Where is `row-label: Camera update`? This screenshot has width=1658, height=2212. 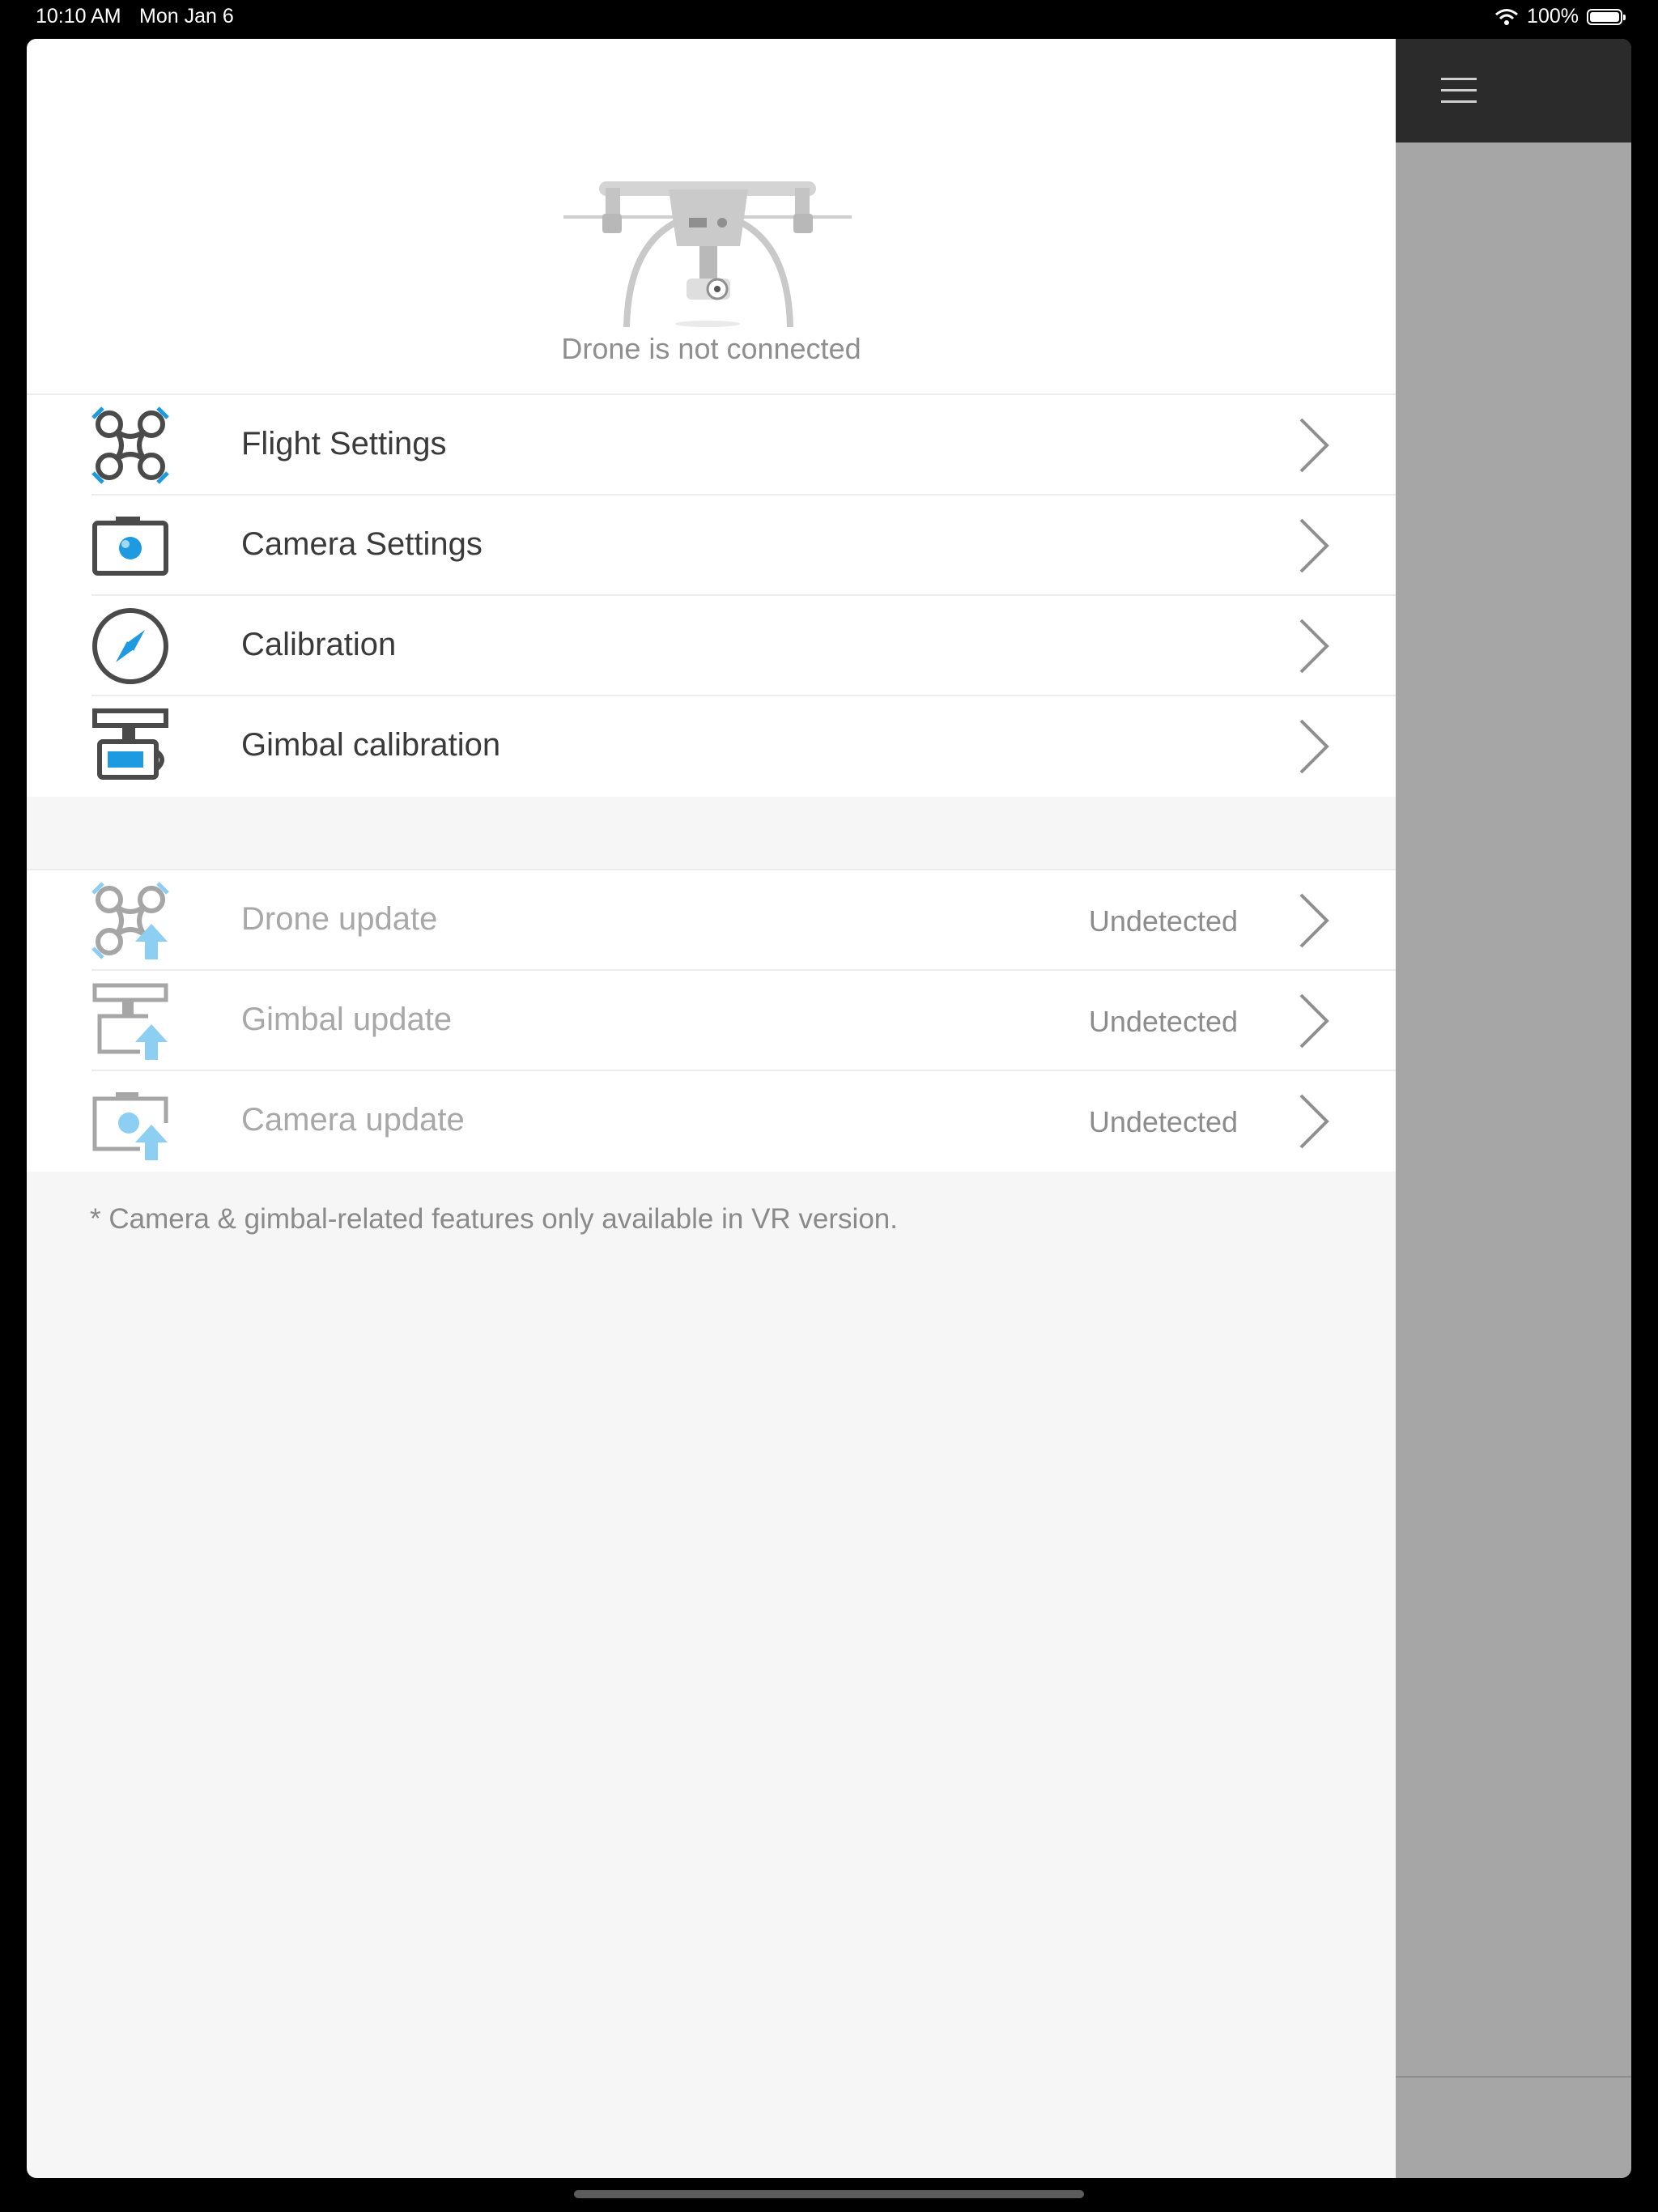
row-label: Camera update is located at coordinates (353, 1120).